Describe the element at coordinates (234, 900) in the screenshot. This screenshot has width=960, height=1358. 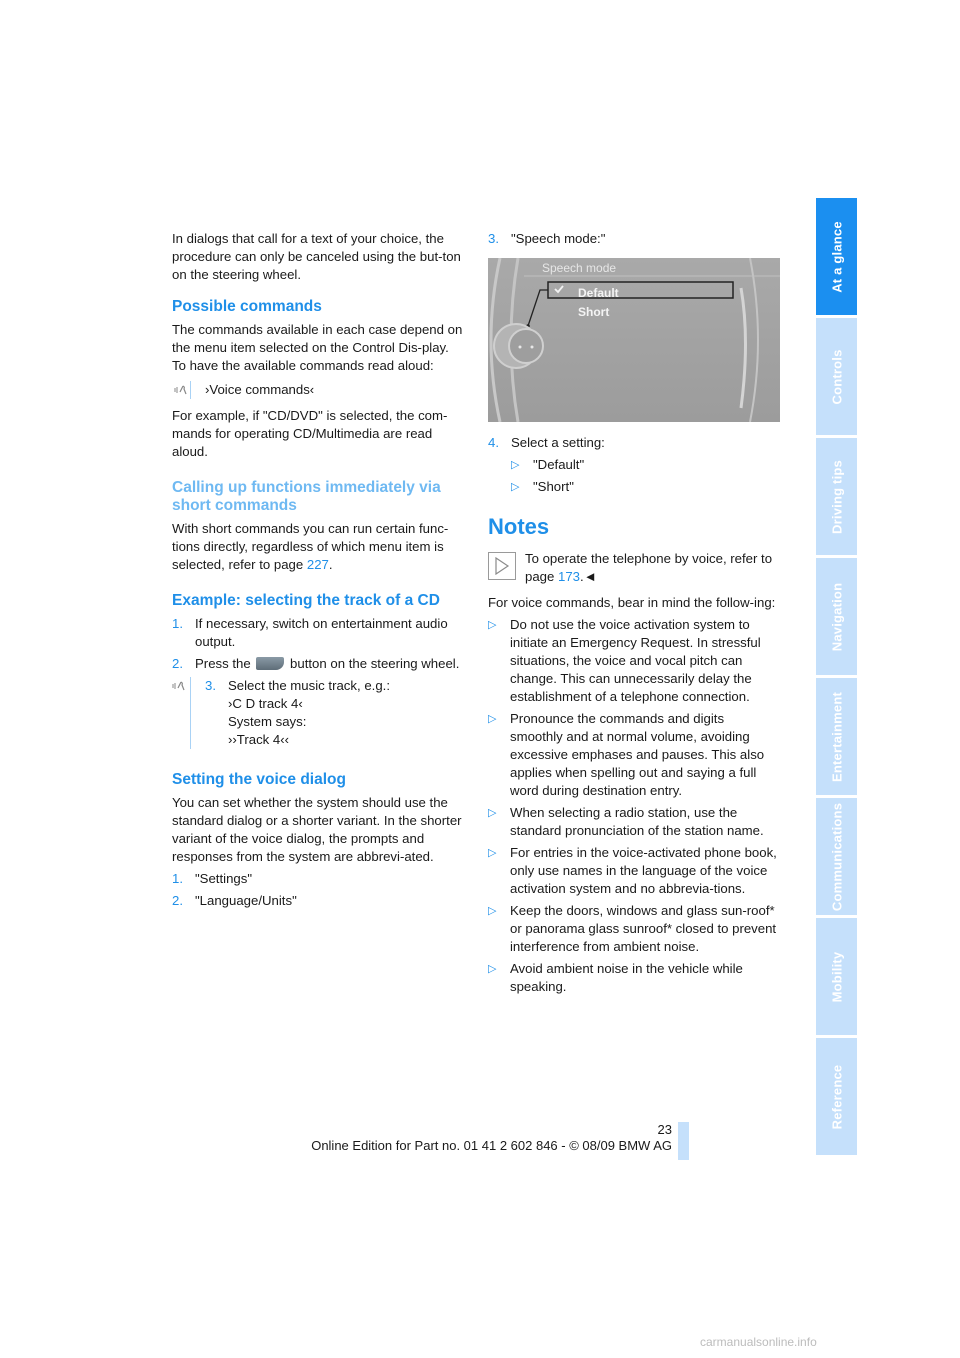
I see `voice-dialog-step-2: 2. "Language/Units"` at that location.